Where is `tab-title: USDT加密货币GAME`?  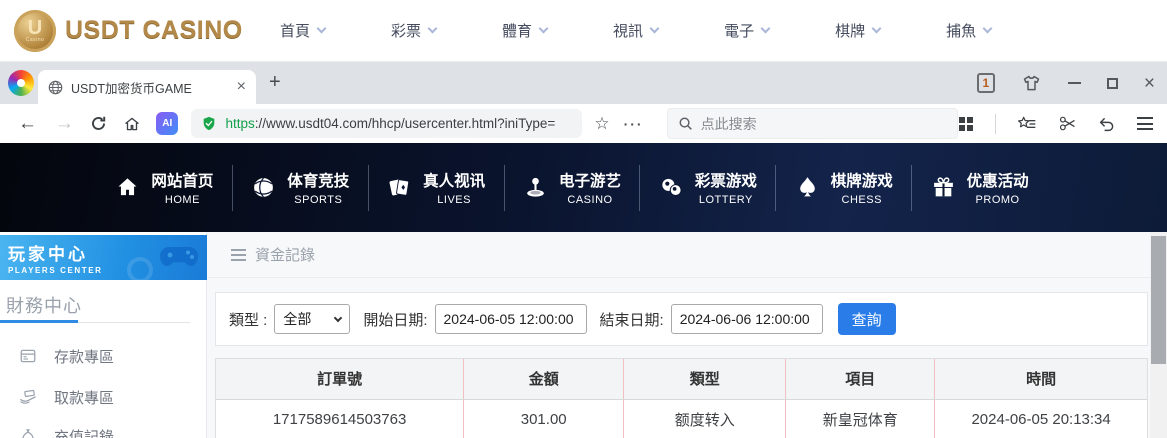
tab-title: USDT加密货币GAME is located at coordinates (131, 88).